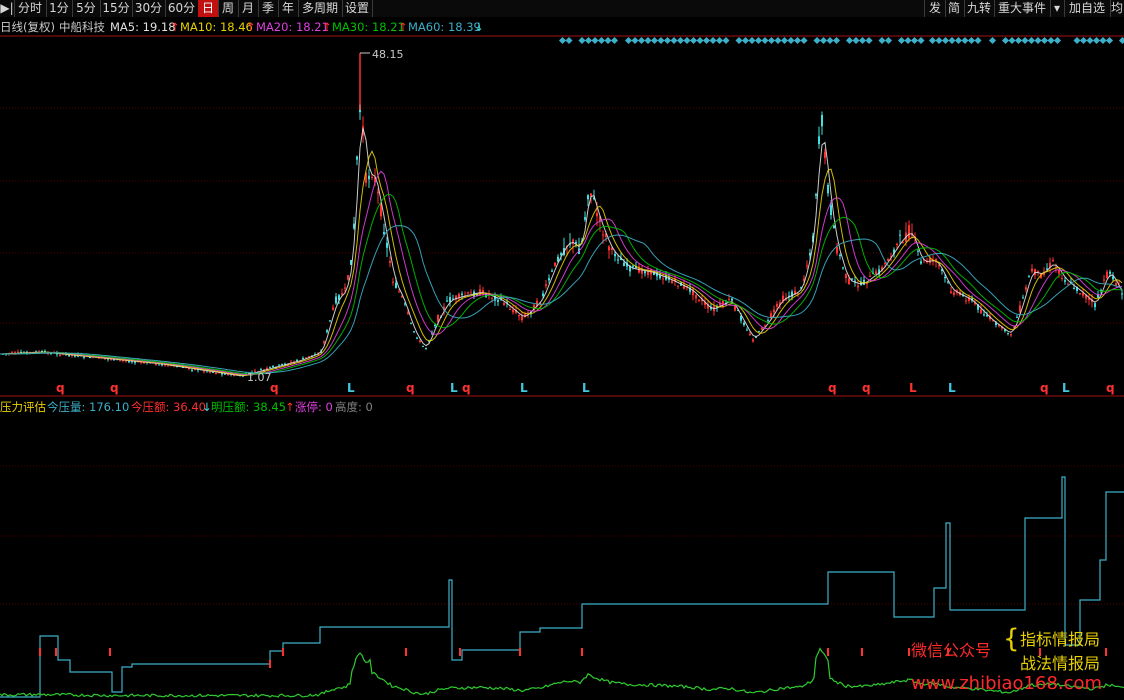  I want to click on watermark-url: www.zhibiao168.com, so click(1007, 683).